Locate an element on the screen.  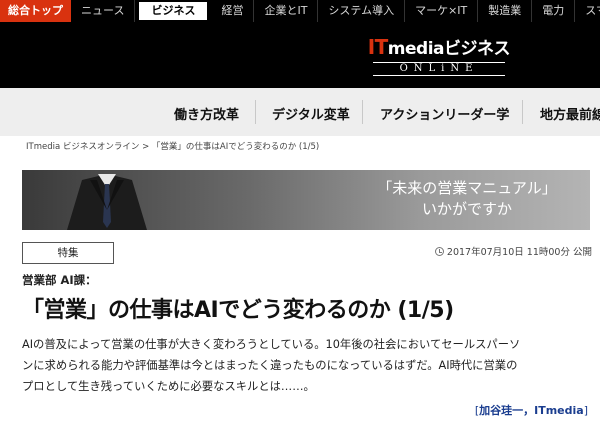
logo-media: media is located at coordinates (416, 49).